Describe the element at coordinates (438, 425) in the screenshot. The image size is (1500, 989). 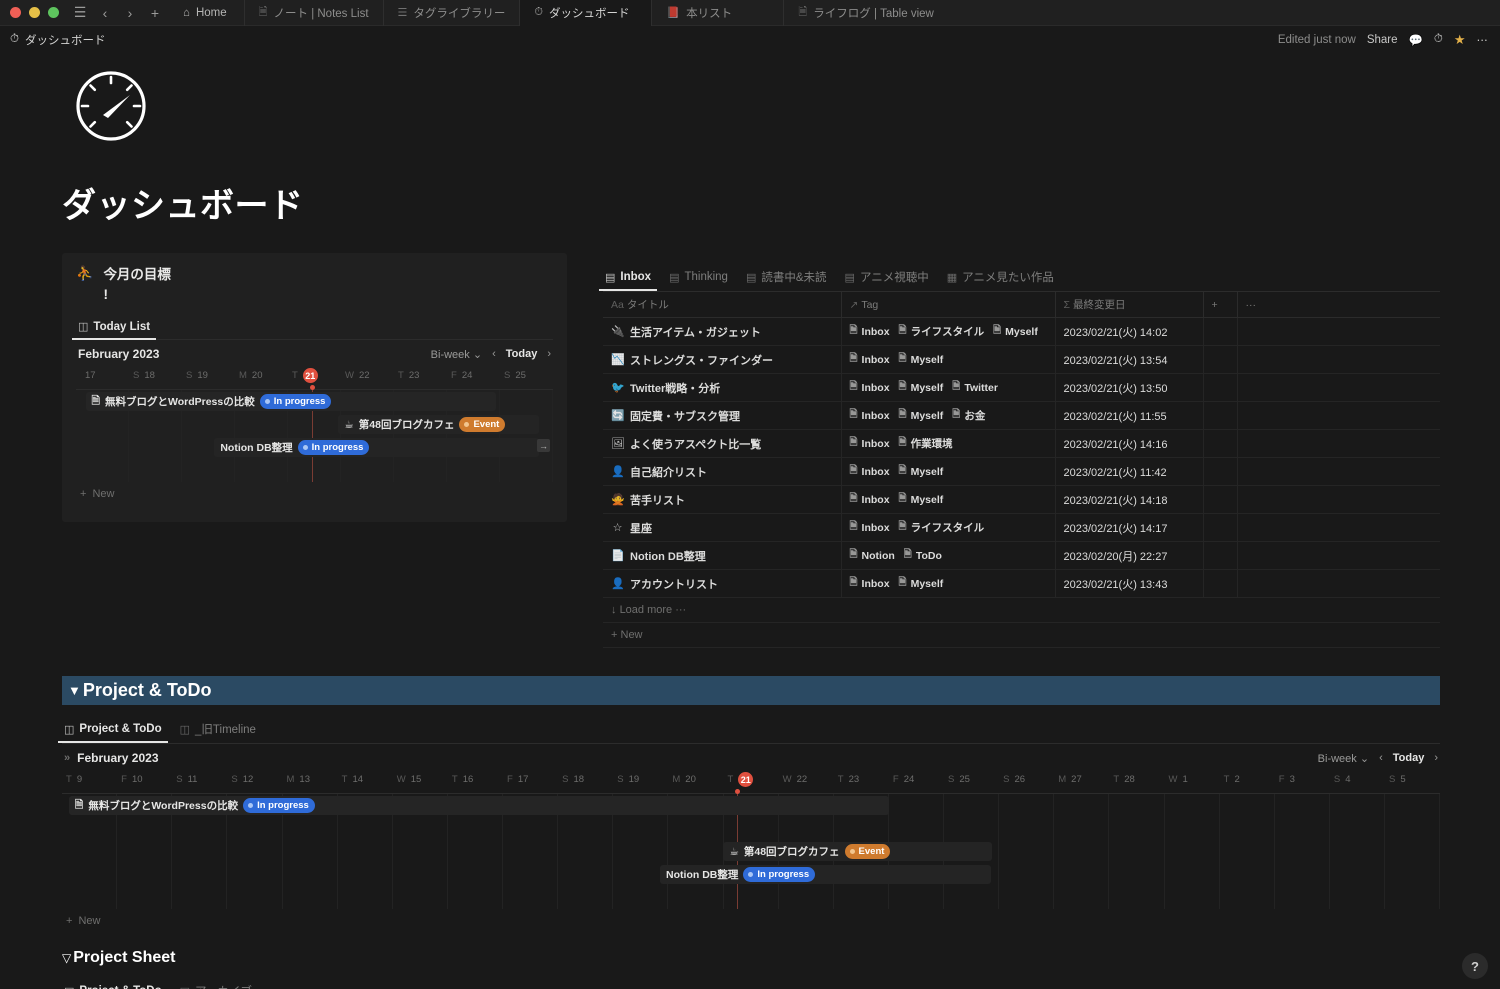
I see `timeline-bar: ☕ 第48回ブログカフェ Event` at that location.